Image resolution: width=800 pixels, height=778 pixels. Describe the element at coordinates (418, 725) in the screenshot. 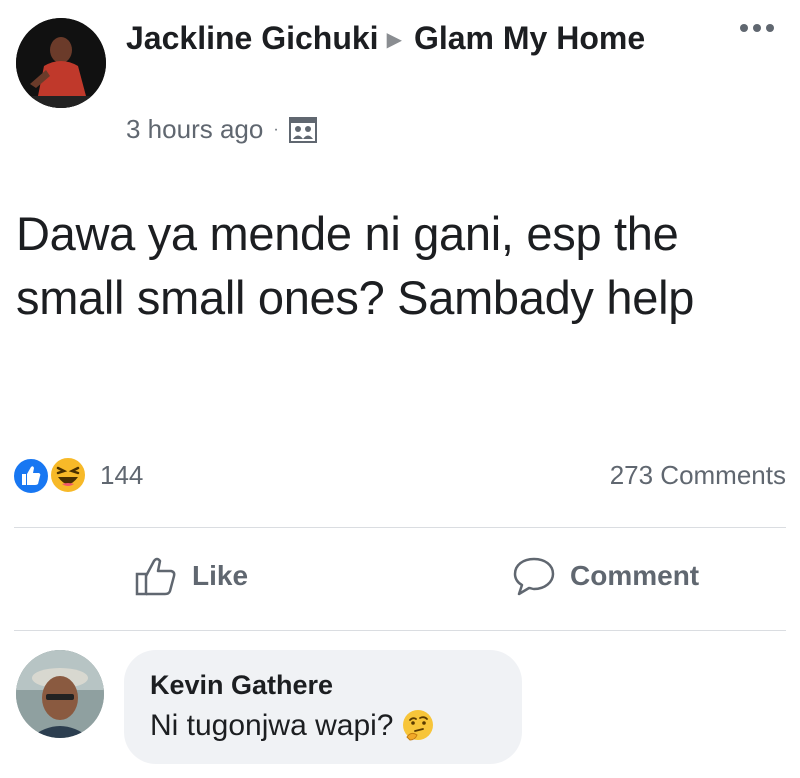

I see `thinking-face-icon` at that location.